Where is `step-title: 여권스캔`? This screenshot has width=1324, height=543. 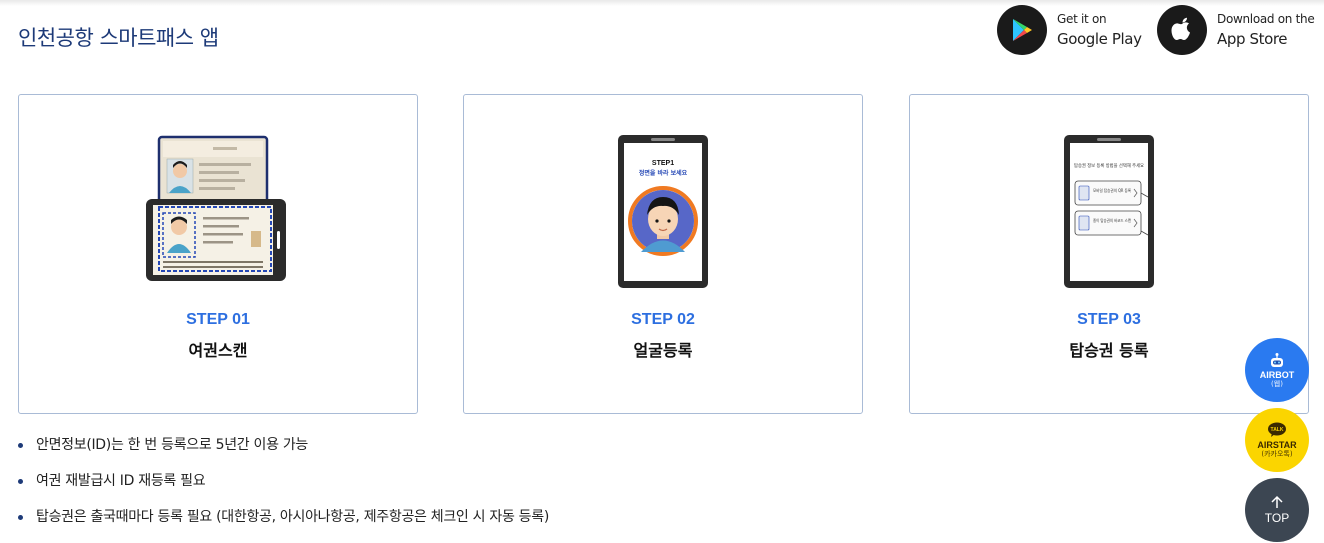
step-title: 여권스캔 is located at coordinates (218, 350).